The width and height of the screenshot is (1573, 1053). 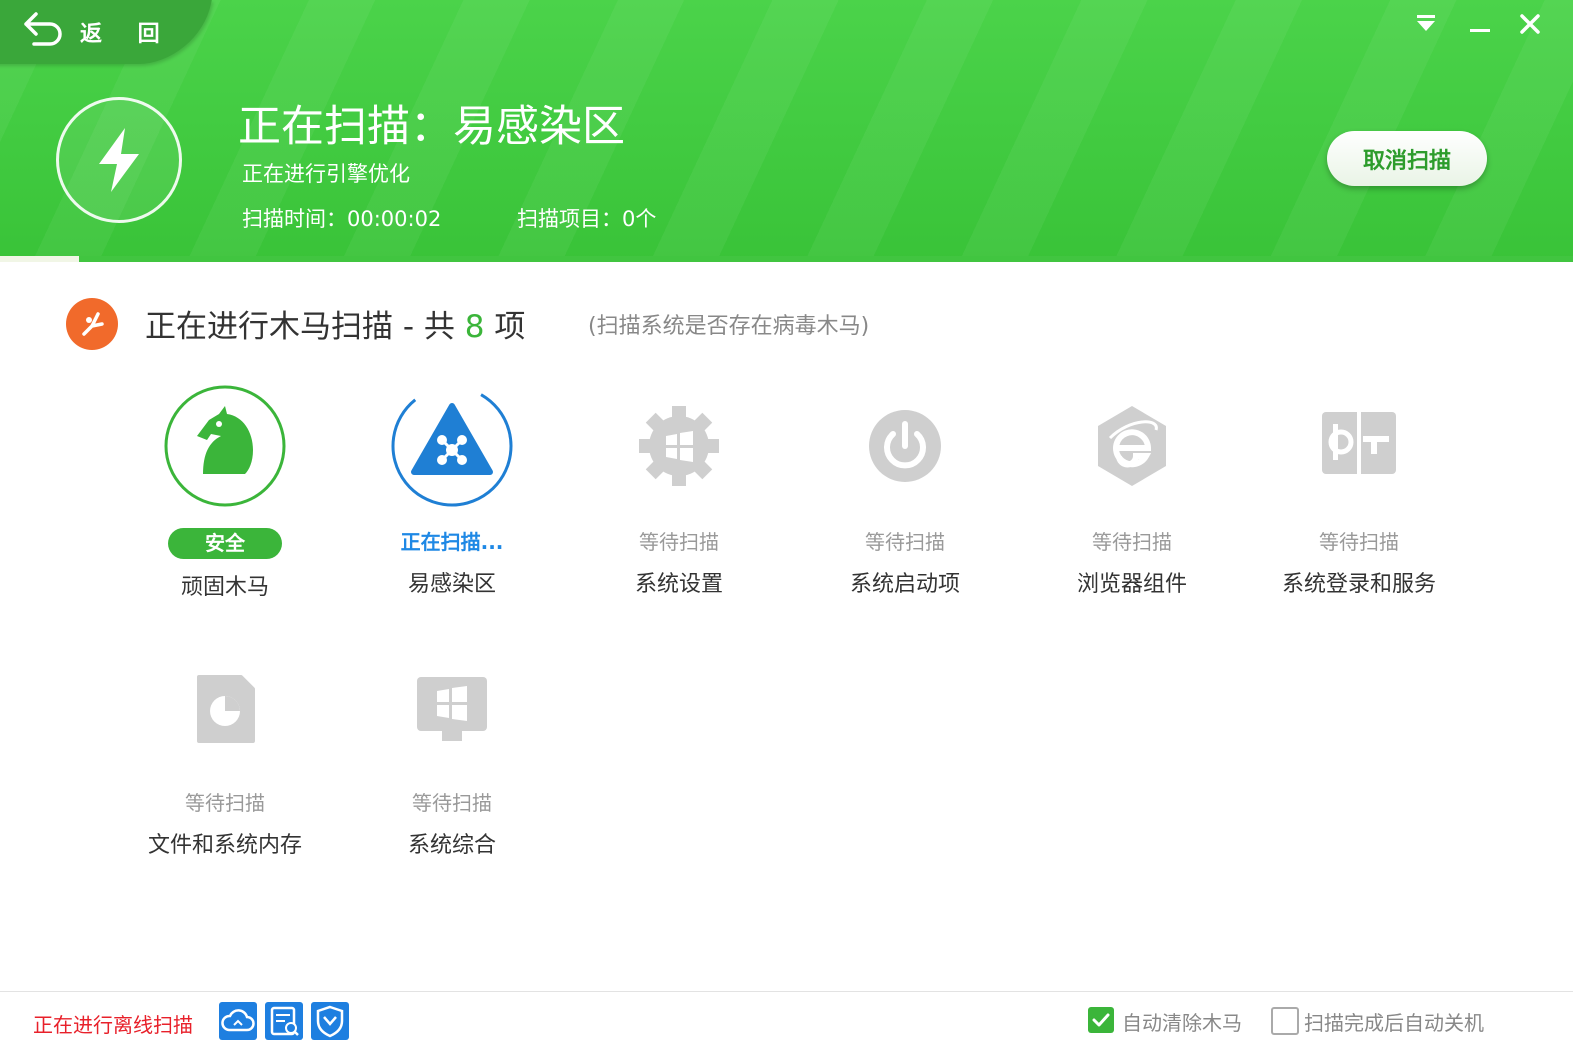 I want to click on back-button: 返 回, so click(x=97, y=32).